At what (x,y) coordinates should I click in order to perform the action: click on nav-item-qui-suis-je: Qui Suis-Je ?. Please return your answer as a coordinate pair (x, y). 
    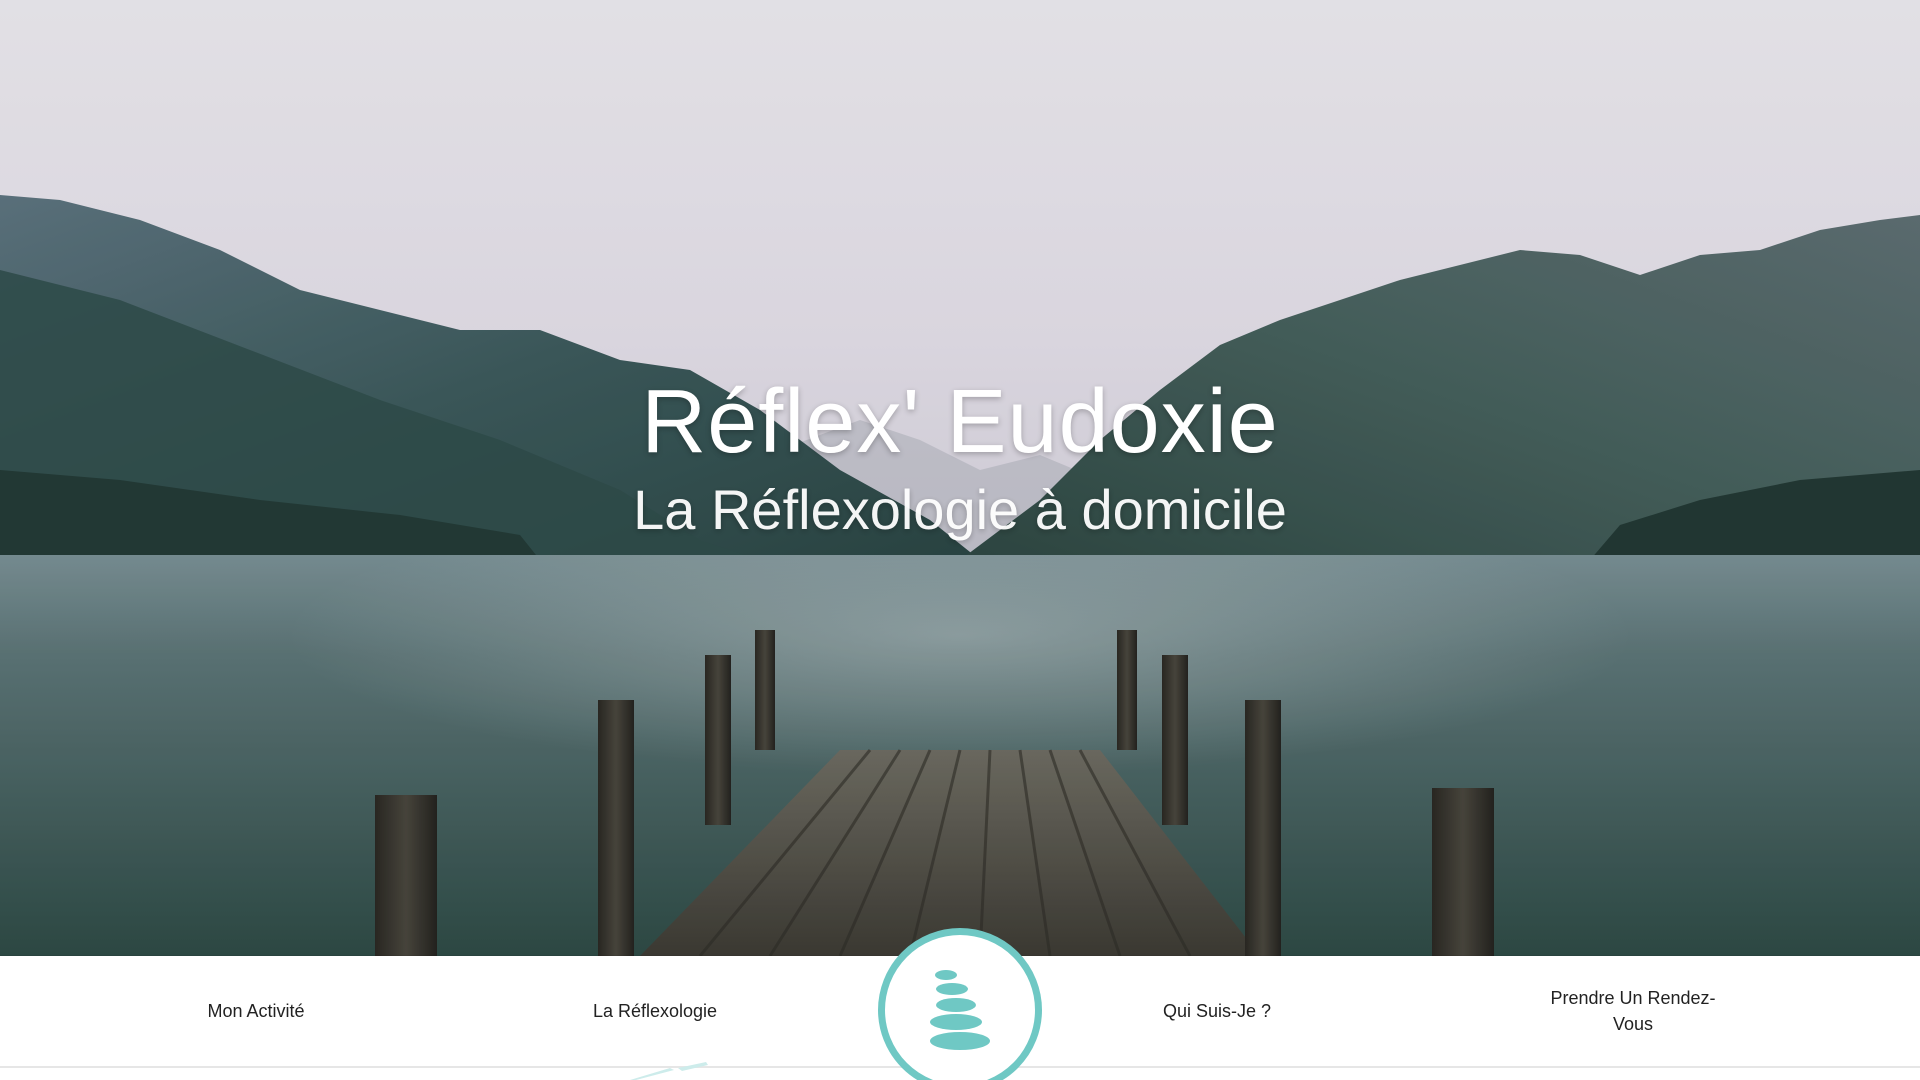
    Looking at the image, I should click on (1217, 1011).